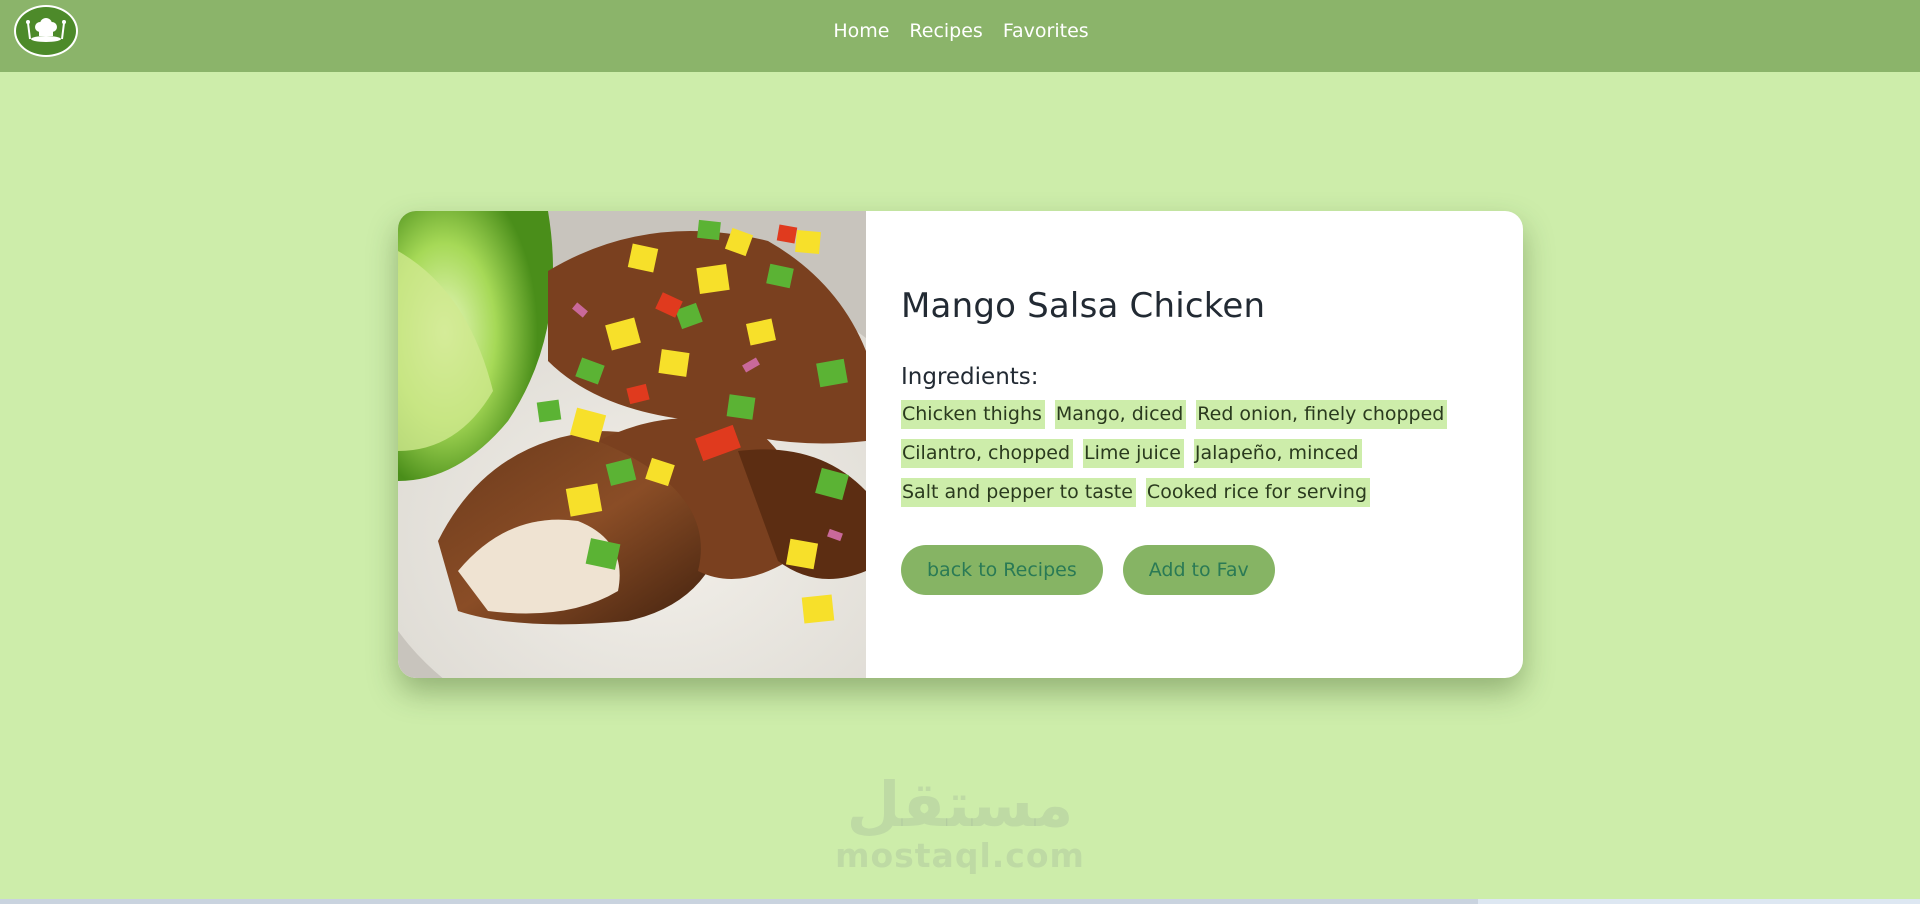 This screenshot has width=1920, height=904. Describe the element at coordinates (970, 377) in the screenshot. I see `ingredients-heading: Ingredients:` at that location.